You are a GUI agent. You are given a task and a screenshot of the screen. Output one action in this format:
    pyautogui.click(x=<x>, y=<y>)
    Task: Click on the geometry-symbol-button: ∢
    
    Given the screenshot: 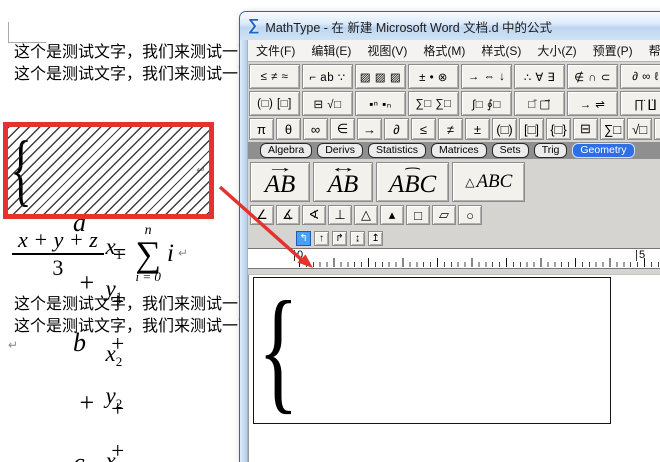 What is the action you would take?
    pyautogui.click(x=314, y=215)
    